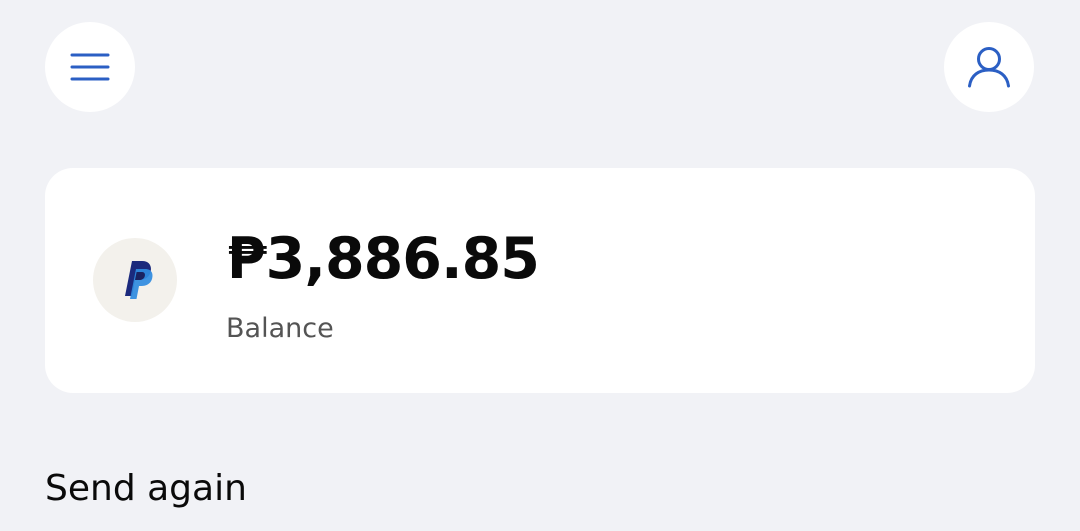 The image size is (1080, 531). What do you see at coordinates (280, 328) in the screenshot?
I see `balance-label: Balance` at bounding box center [280, 328].